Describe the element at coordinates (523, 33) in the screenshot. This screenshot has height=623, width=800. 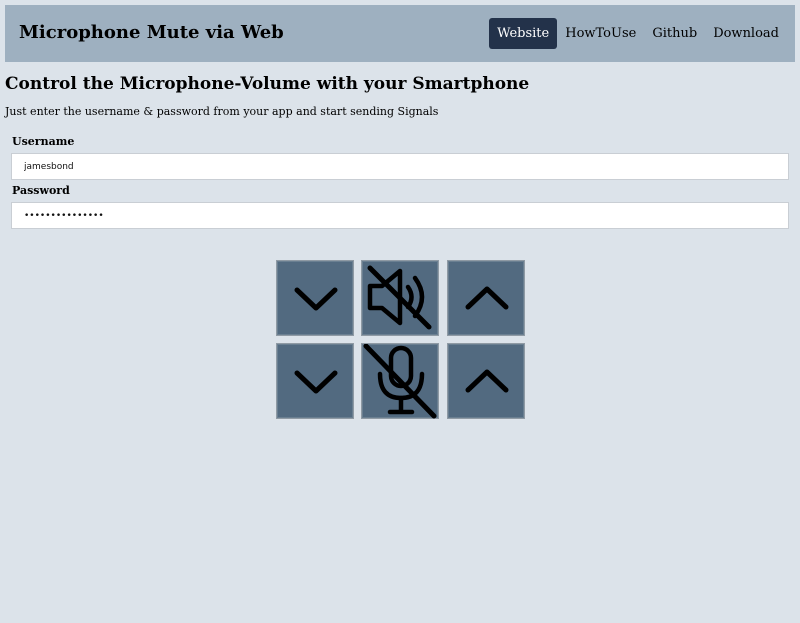
I see `nav-website: Website` at that location.